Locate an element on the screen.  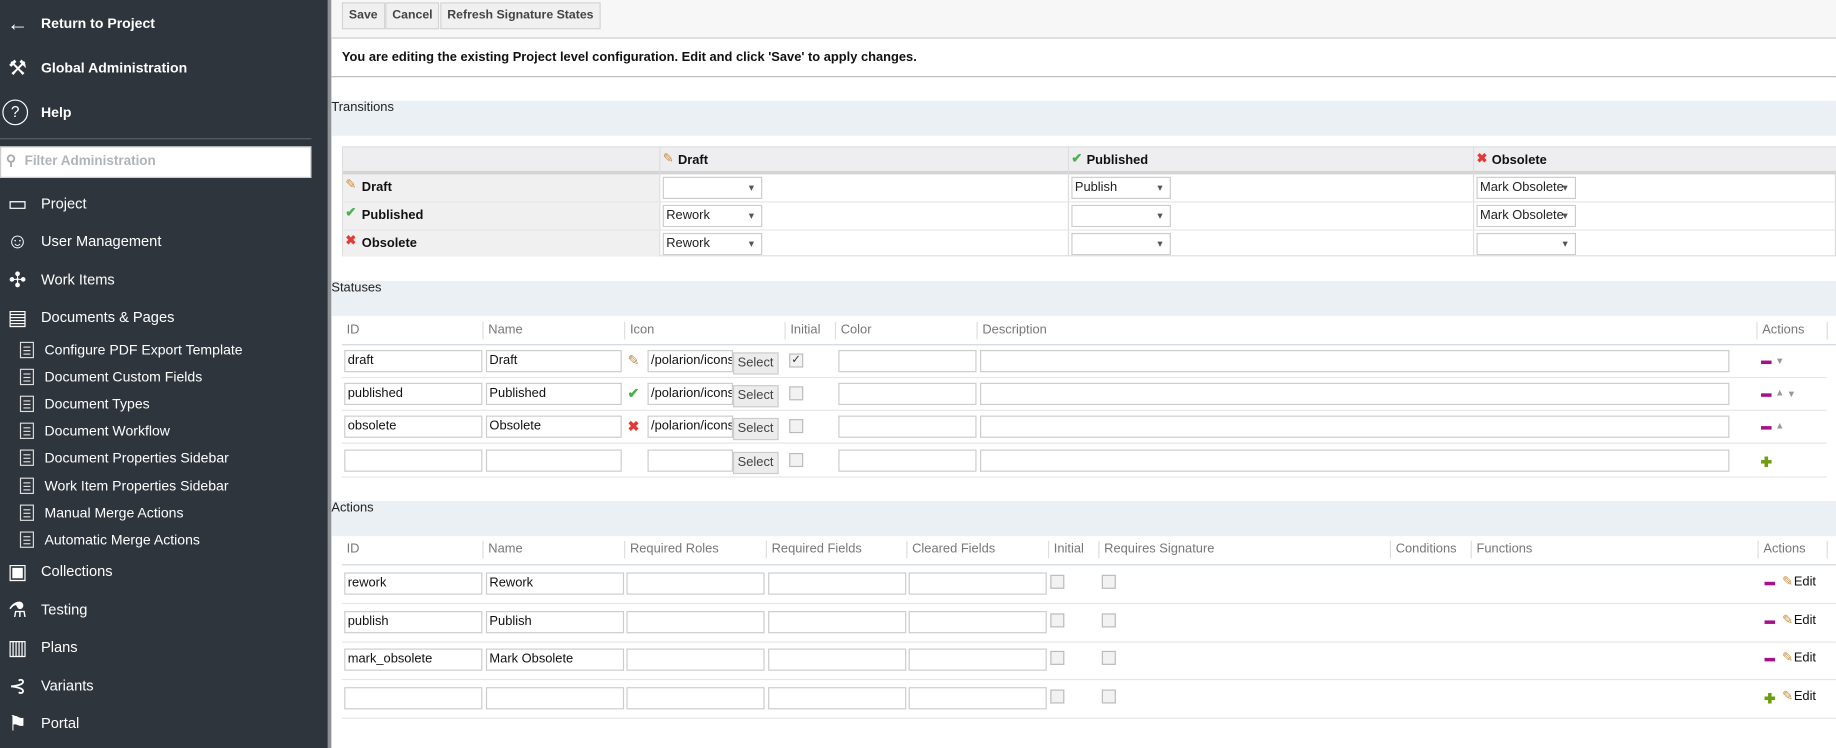
action-id-input: mark_obsolete is located at coordinates (413, 659).